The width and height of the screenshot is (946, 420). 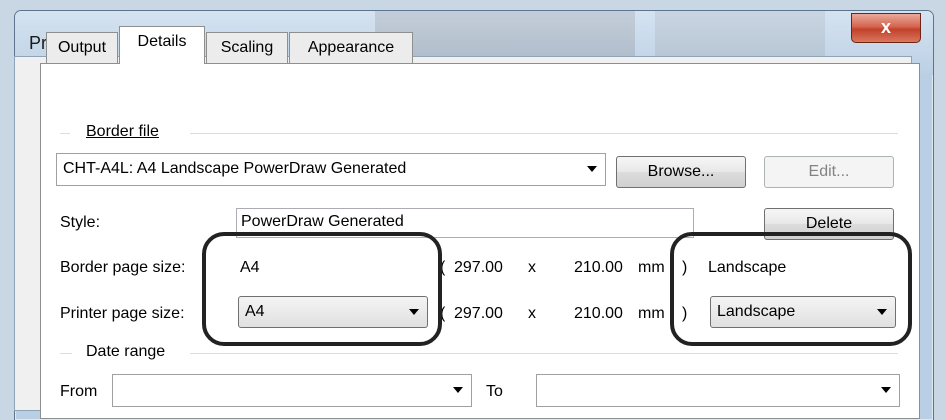 What do you see at coordinates (122, 313) in the screenshot?
I see `printer-page-size-label: Printer page size:` at bounding box center [122, 313].